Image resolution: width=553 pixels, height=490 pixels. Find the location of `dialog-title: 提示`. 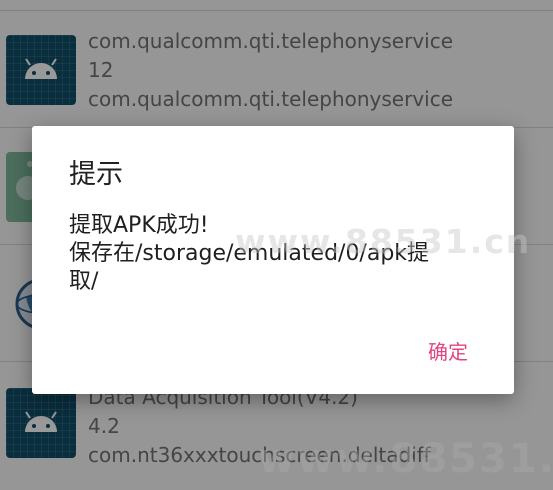

dialog-title: 提示 is located at coordinates (96, 174).